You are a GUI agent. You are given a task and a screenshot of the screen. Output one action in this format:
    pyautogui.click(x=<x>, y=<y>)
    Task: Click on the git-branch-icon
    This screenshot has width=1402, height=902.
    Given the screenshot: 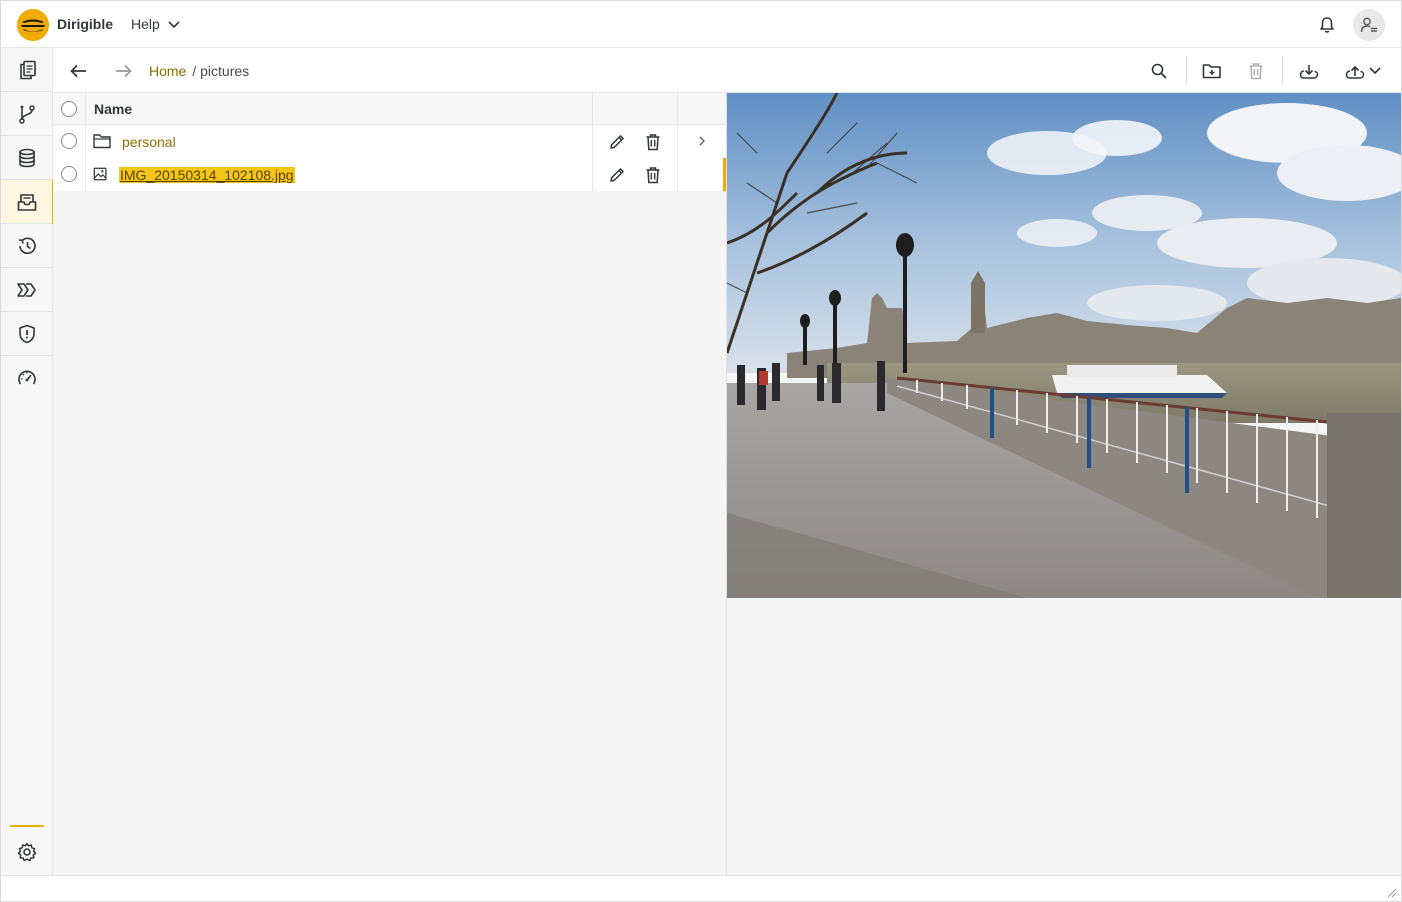 What is the action you would take?
    pyautogui.click(x=27, y=114)
    